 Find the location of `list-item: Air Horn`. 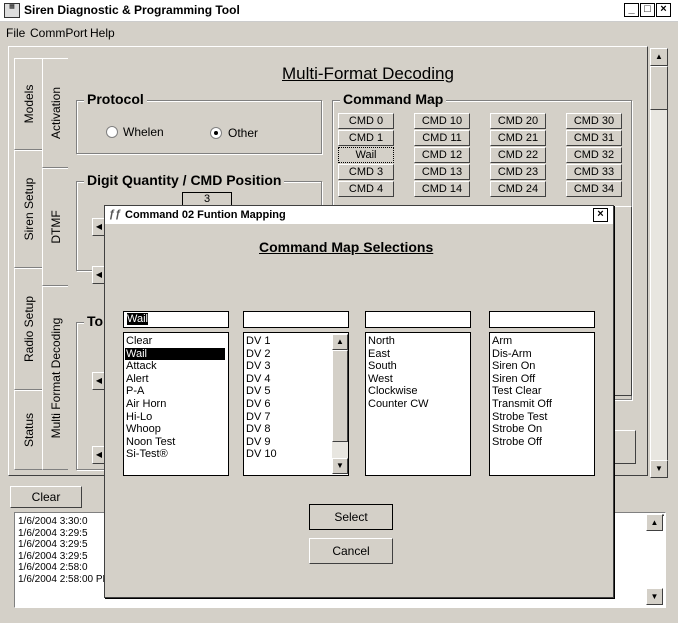

list-item: Air Horn is located at coordinates (146, 404).